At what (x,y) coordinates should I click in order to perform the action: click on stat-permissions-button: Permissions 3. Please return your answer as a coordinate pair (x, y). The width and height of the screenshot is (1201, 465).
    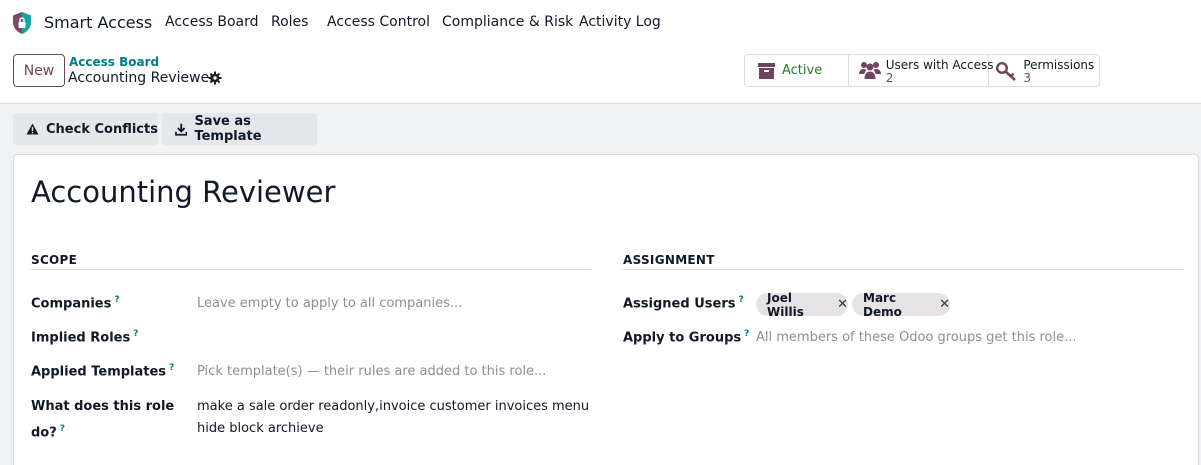
    Looking at the image, I should click on (1044, 70).